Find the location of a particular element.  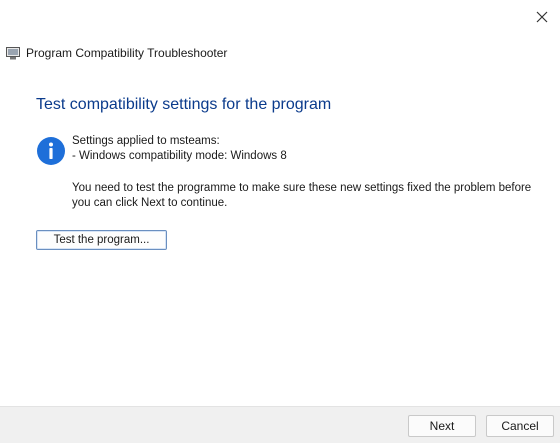

window-titlebar: Program Compatibility Troubleshooter is located at coordinates (116, 53).